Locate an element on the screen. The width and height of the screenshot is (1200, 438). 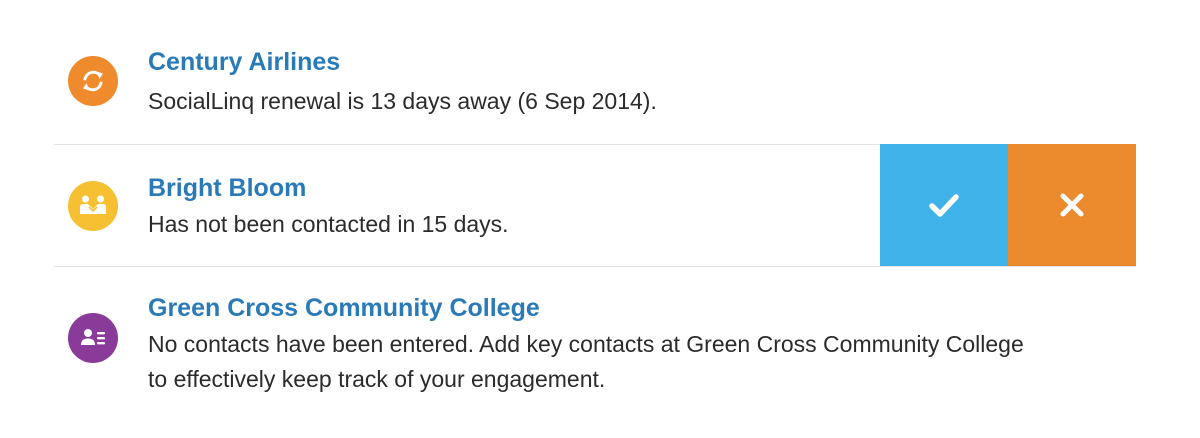
checkmark-icon is located at coordinates (944, 205).